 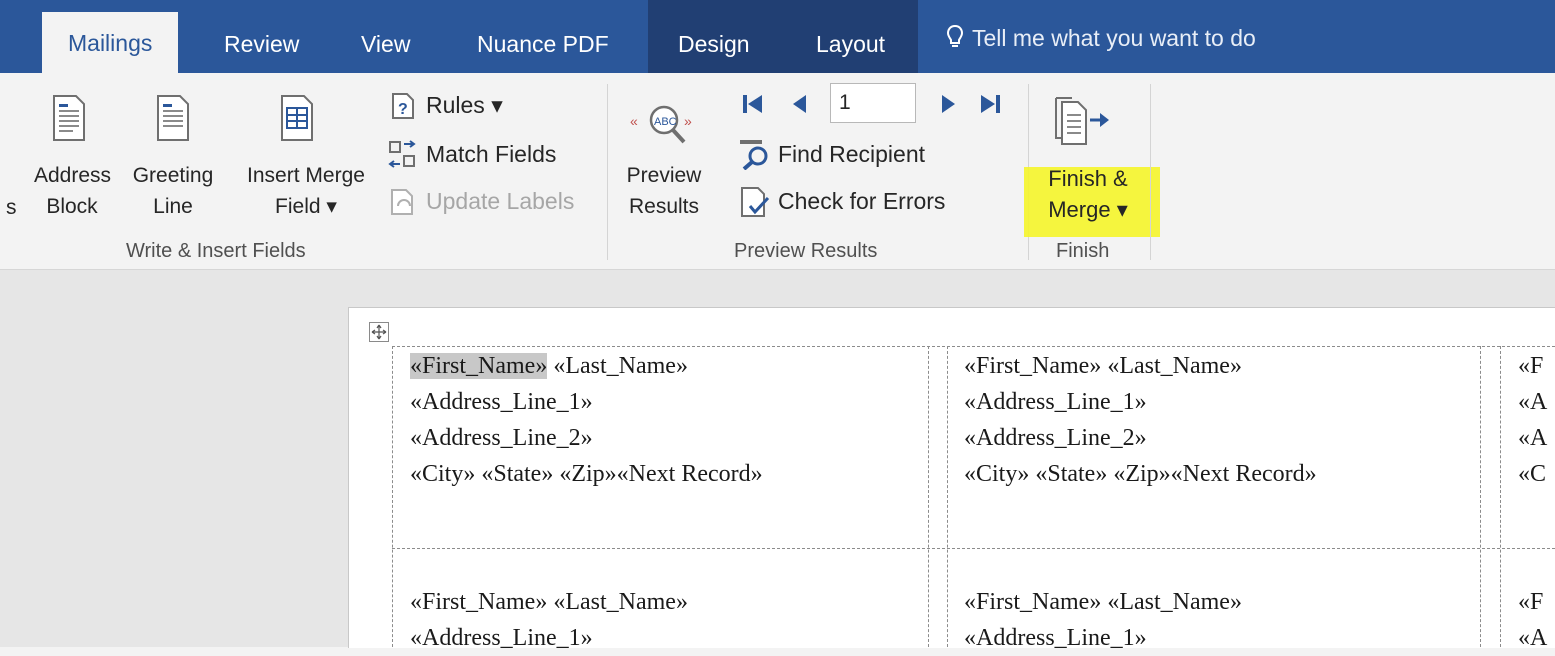 What do you see at coordinates (69, 118) in the screenshot?
I see `address-block-icon` at bounding box center [69, 118].